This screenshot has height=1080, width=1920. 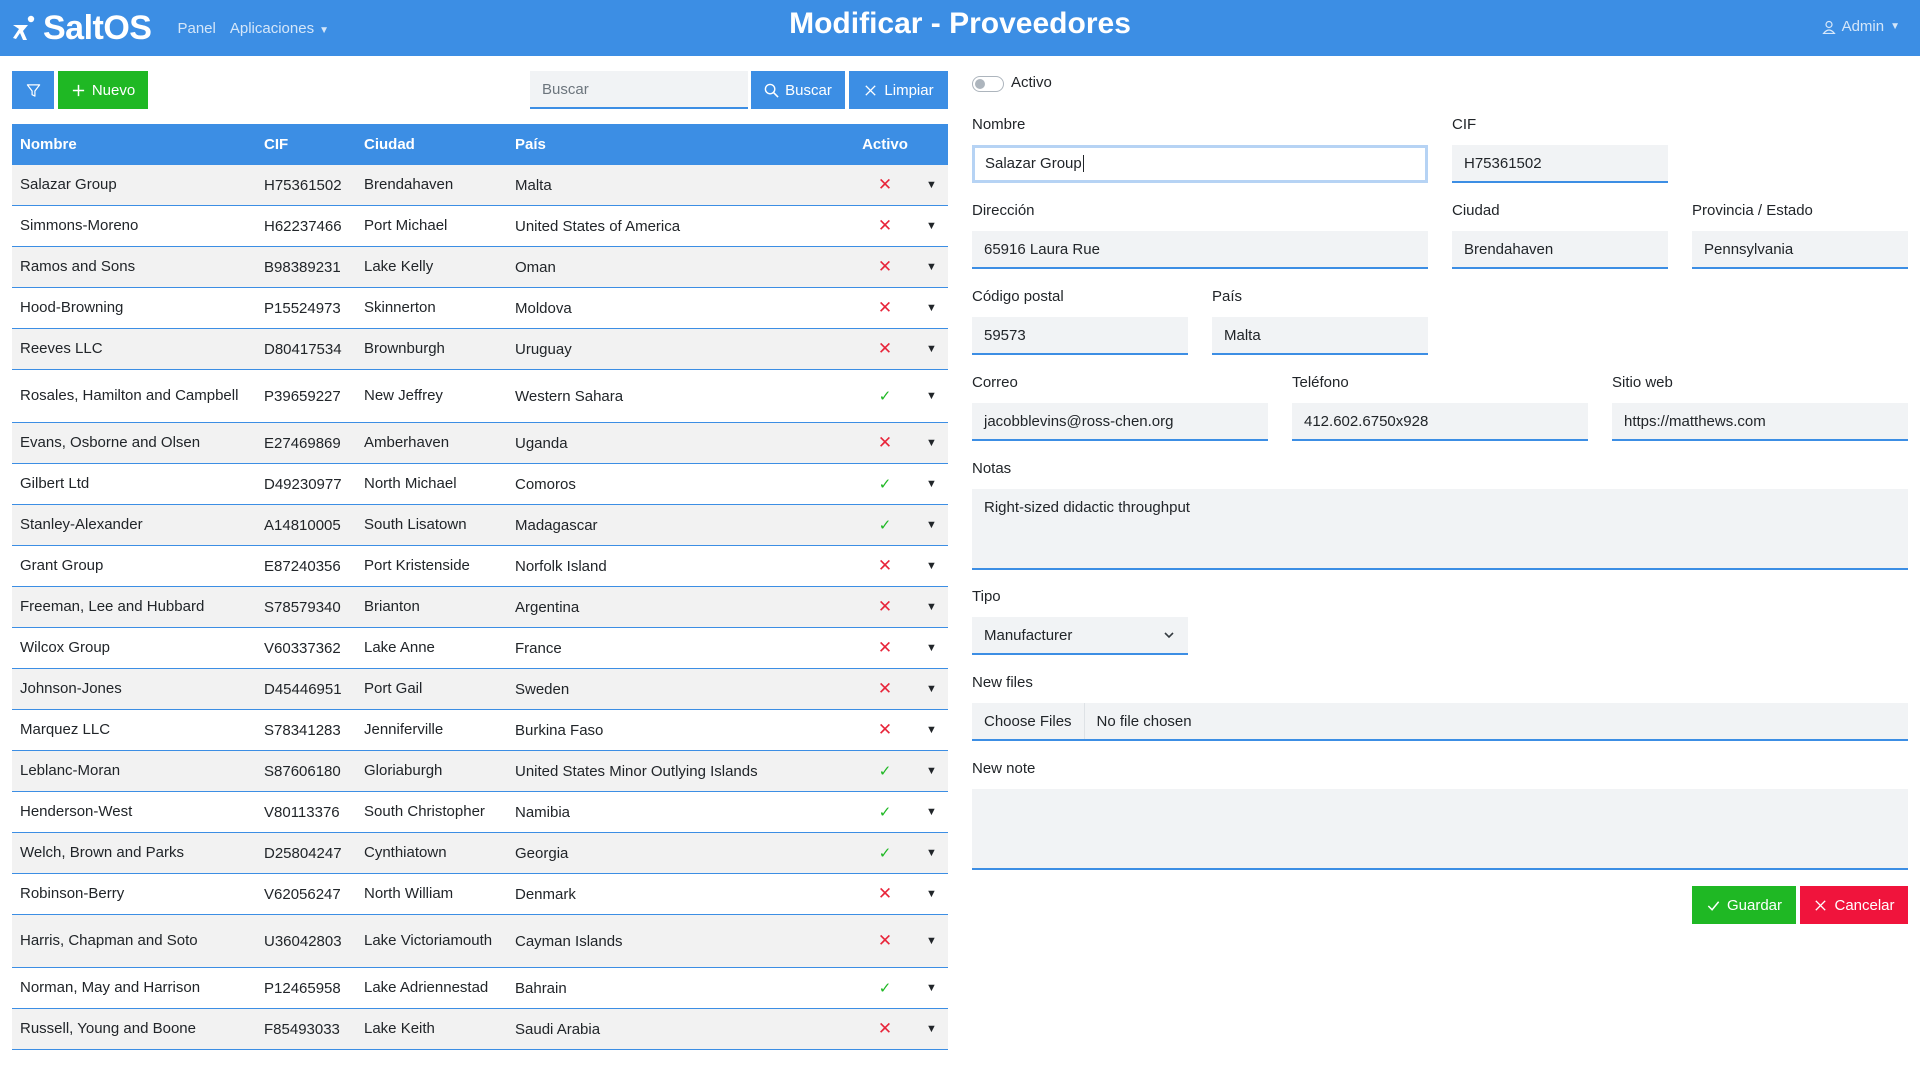 I want to click on search-input, so click(x=639, y=90).